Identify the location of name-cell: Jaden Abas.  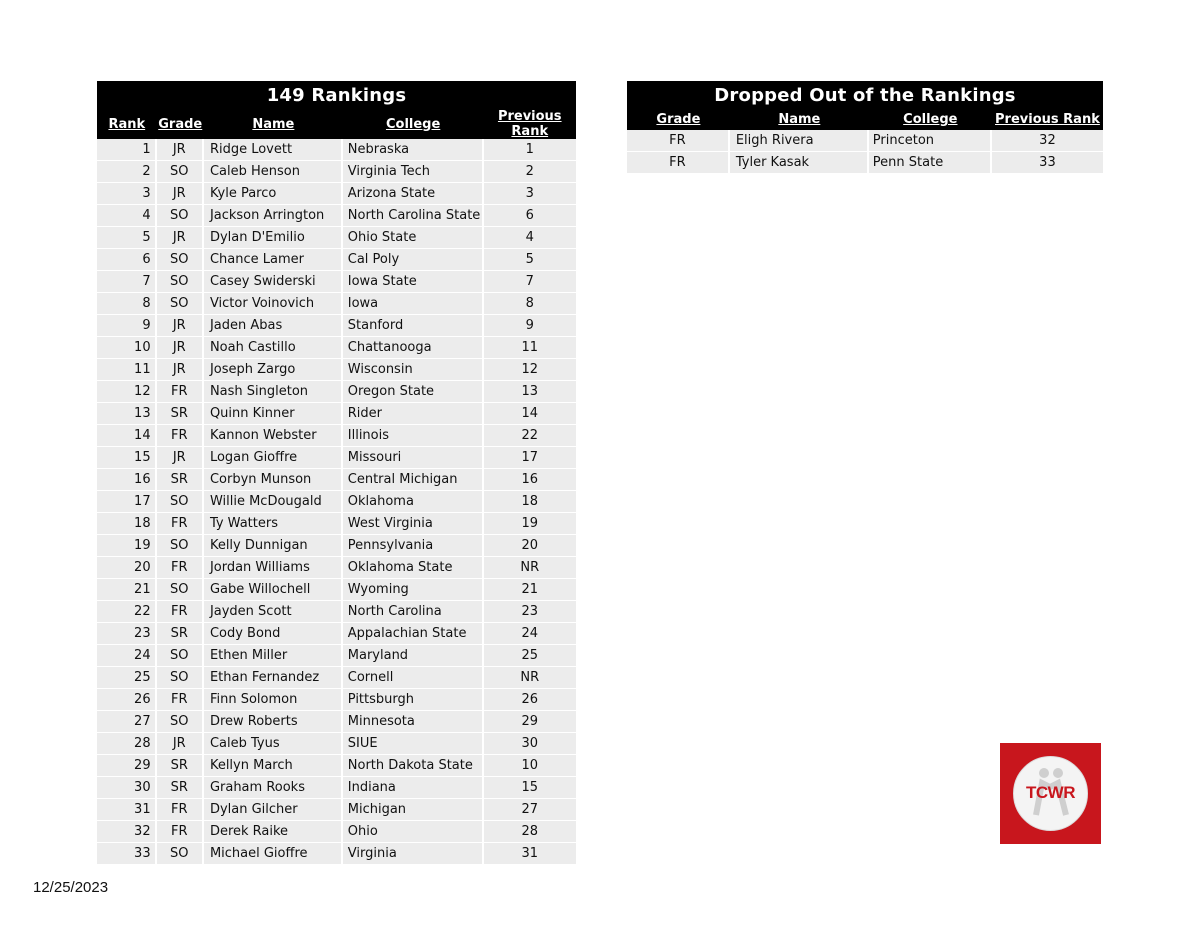
(273, 326).